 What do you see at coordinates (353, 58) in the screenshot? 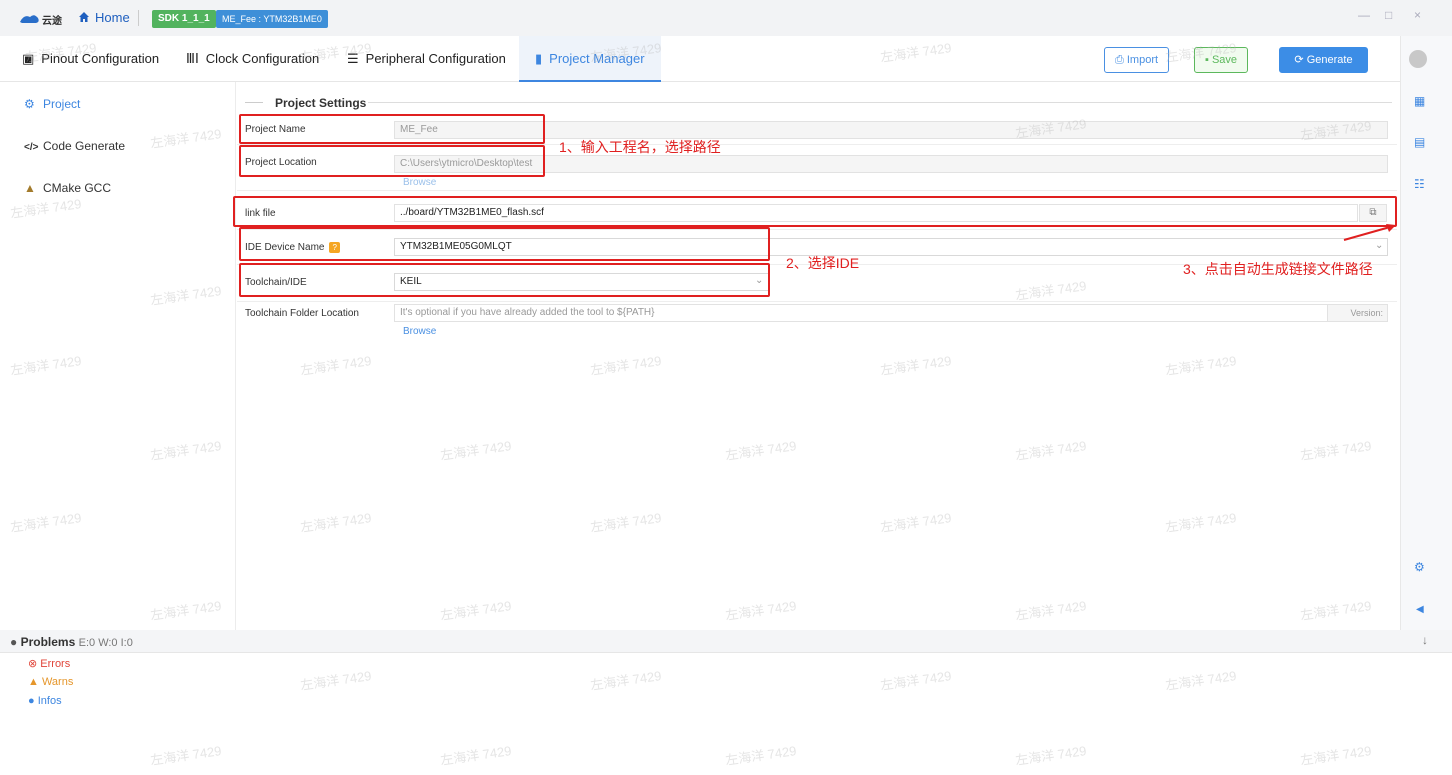
I see `peripheral-icon: ☰` at bounding box center [353, 58].